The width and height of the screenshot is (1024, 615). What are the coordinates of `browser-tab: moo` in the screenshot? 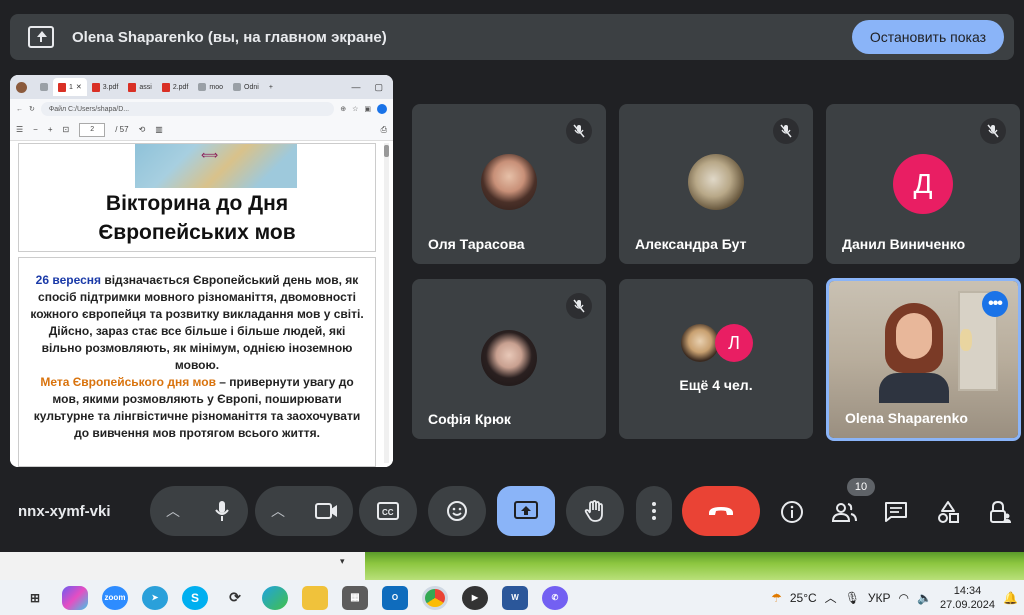 It's located at (210, 87).